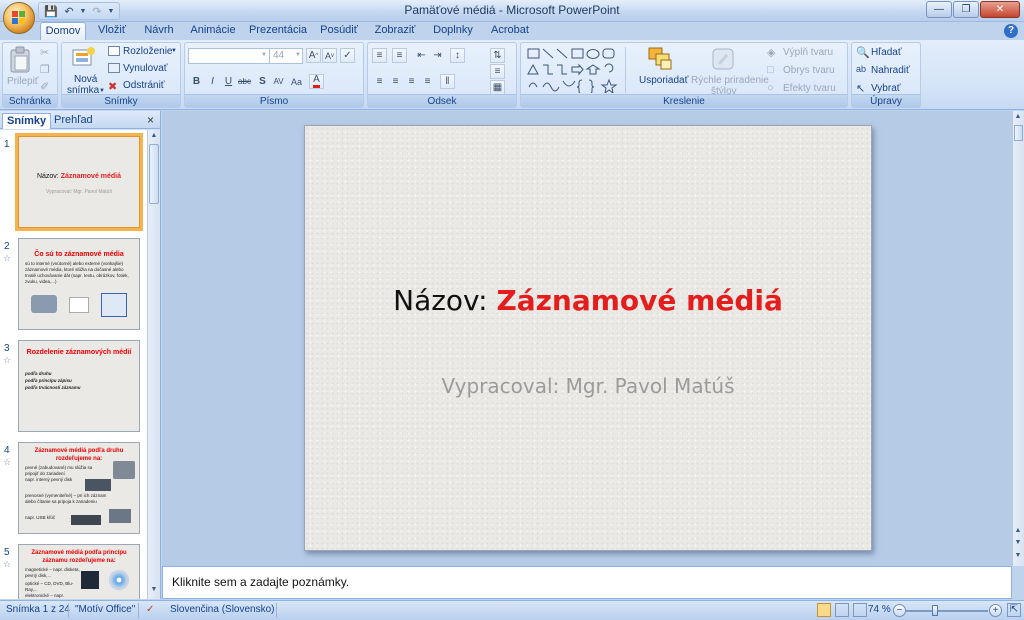  I want to click on shapes-gallery-icon, so click(575, 70).